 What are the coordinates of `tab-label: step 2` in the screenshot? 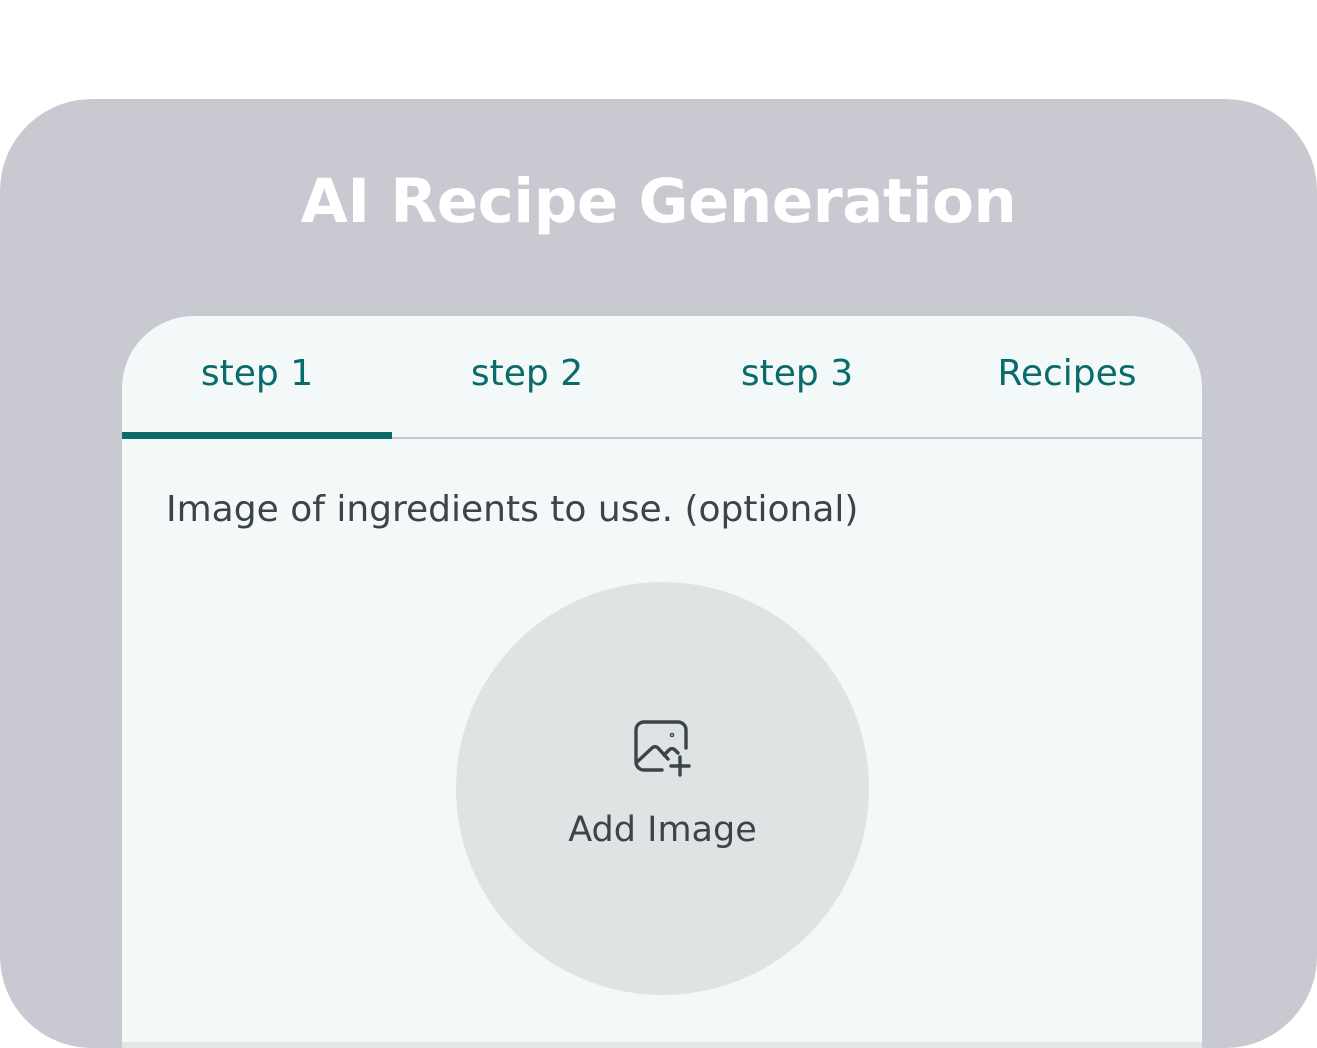 It's located at (527, 373).